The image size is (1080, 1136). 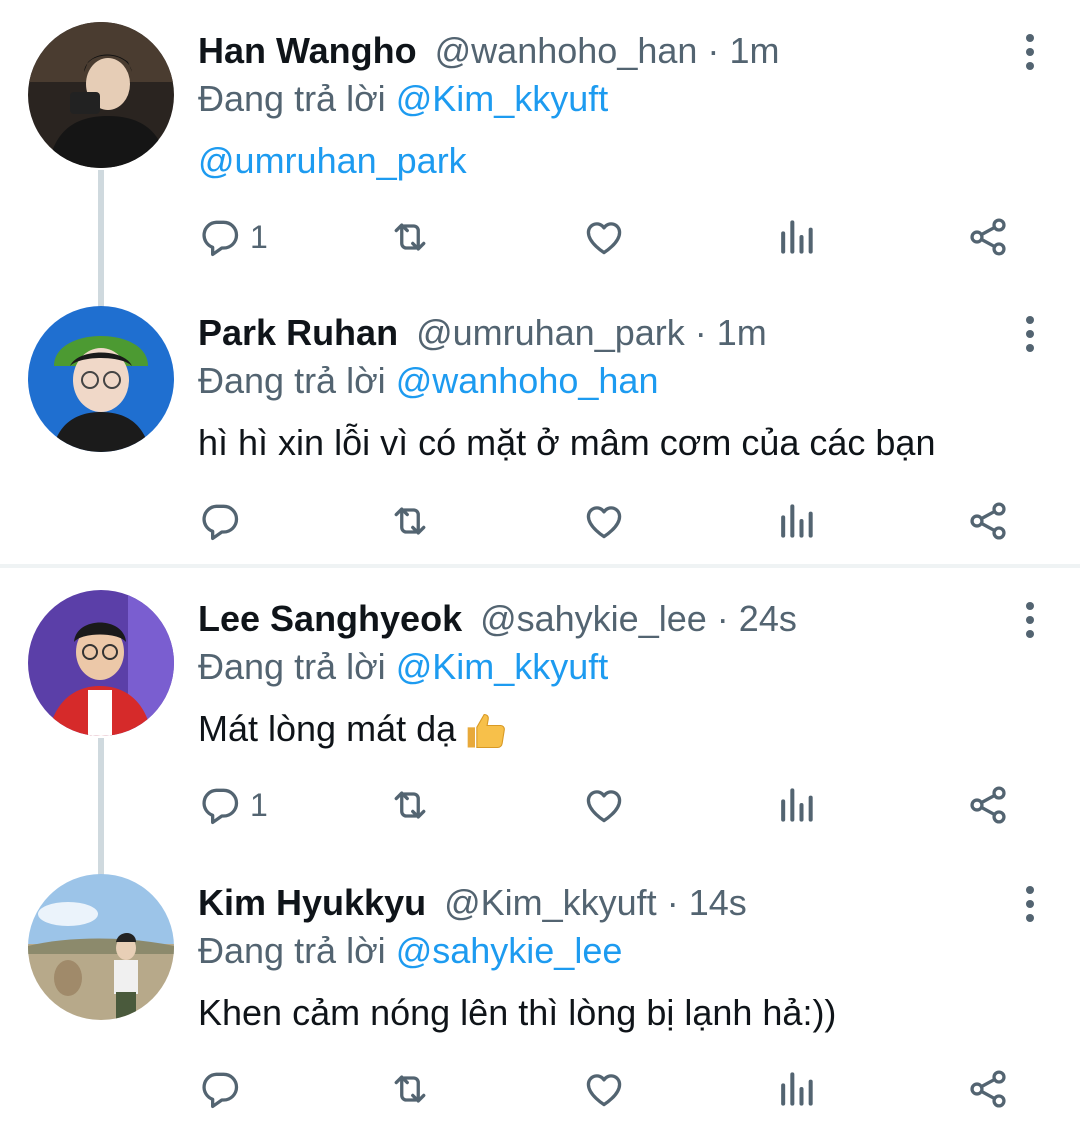 What do you see at coordinates (566, 50) in the screenshot?
I see `author-handle: @wanhoho_han` at bounding box center [566, 50].